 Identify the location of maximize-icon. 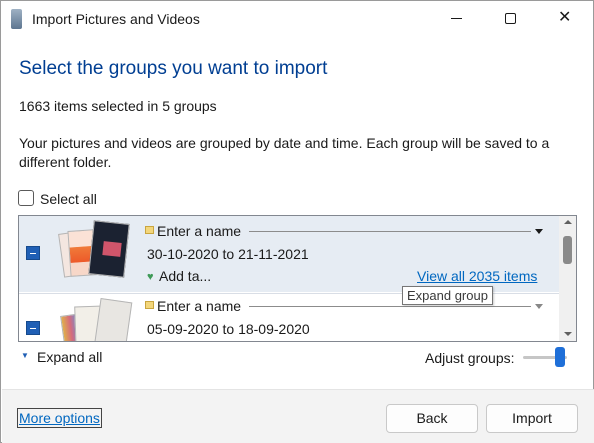
(510, 18).